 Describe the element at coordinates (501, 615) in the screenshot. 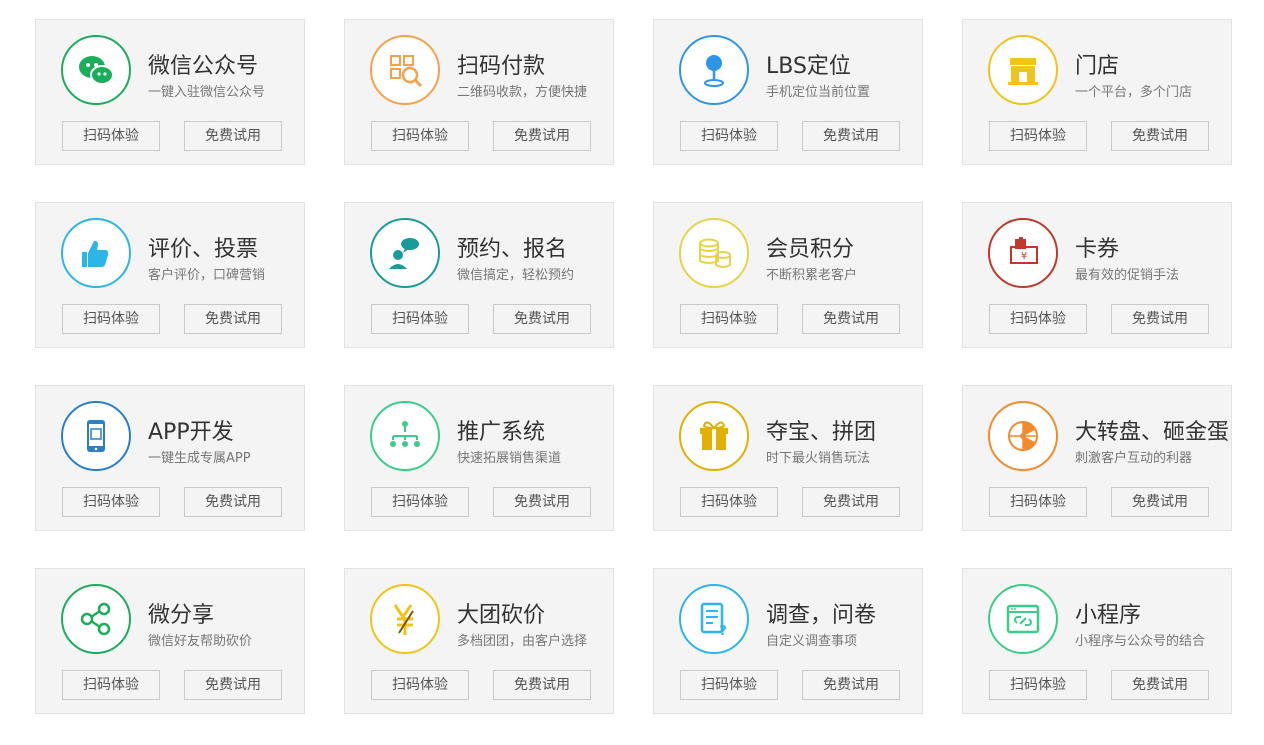

I see `feature-title: 大团砍价` at that location.